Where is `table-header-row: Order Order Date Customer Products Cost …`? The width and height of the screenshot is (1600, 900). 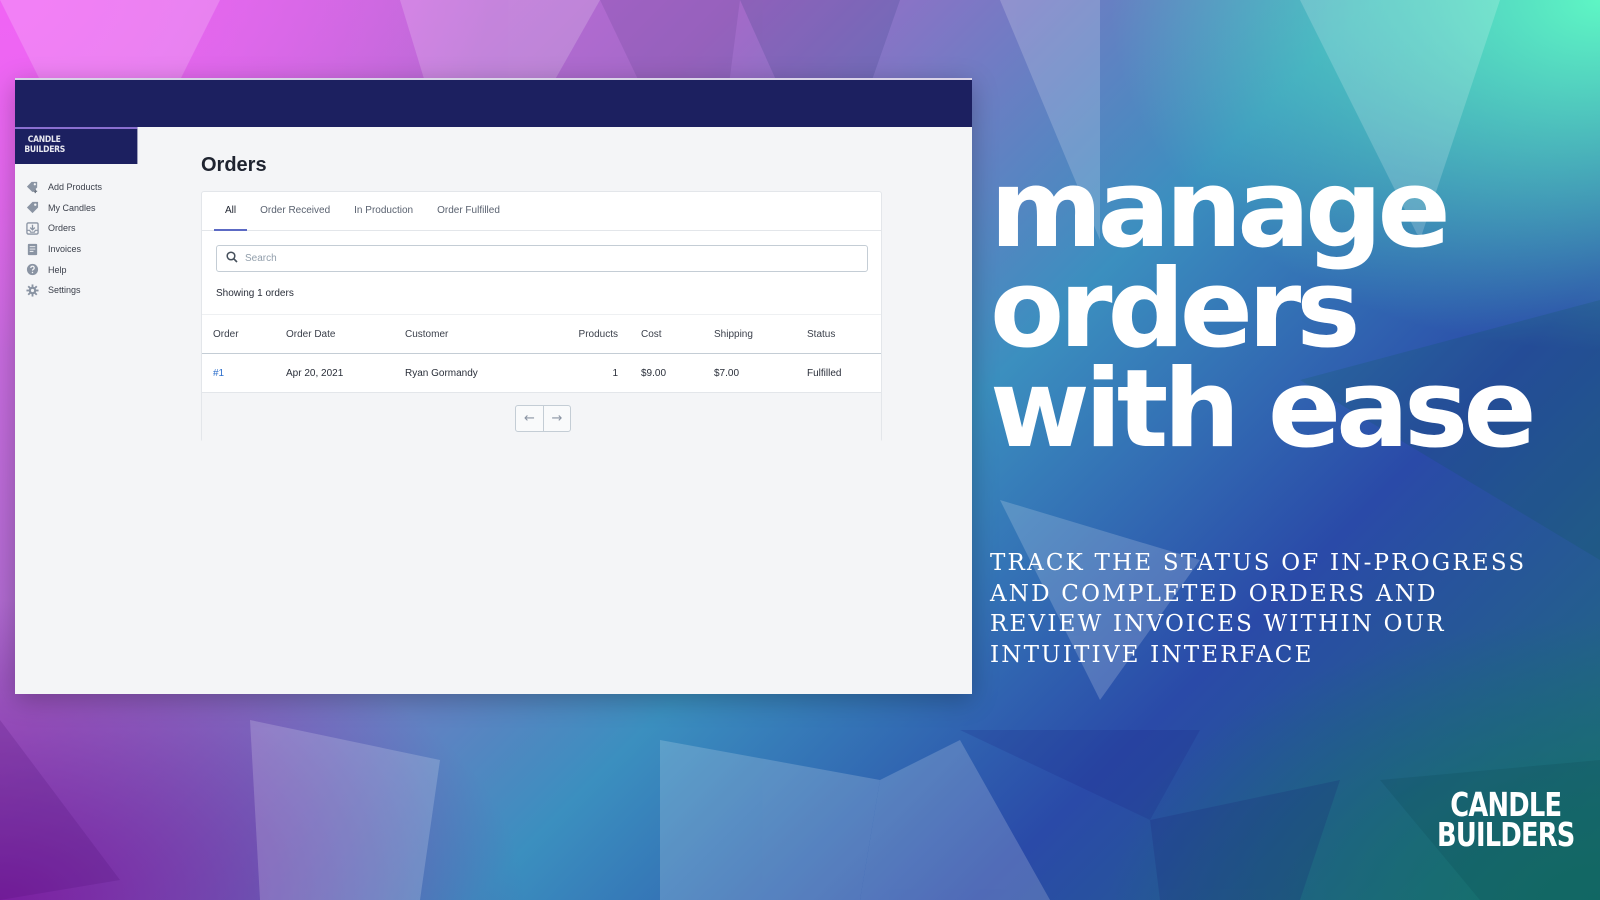
table-header-row: Order Order Date Customer Products Cost … is located at coordinates (541, 334).